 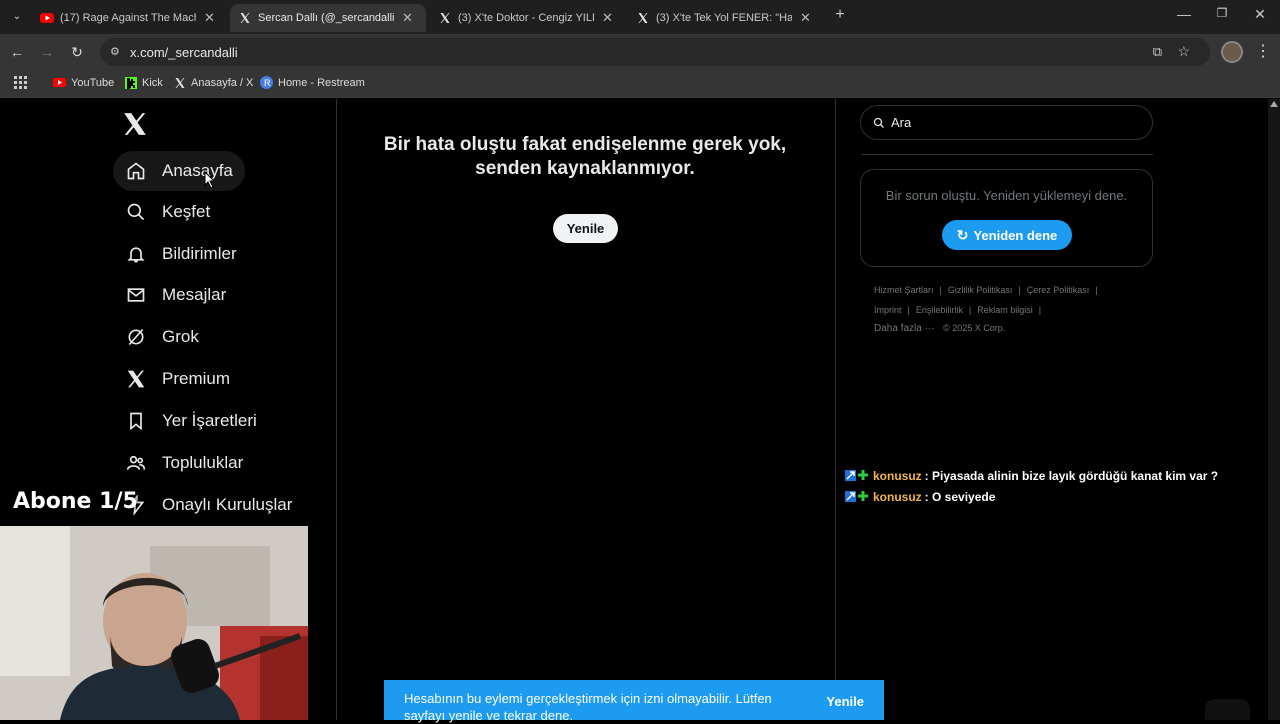 What do you see at coordinates (115, 51) in the screenshot?
I see `site-info-icon: ⚙` at bounding box center [115, 51].